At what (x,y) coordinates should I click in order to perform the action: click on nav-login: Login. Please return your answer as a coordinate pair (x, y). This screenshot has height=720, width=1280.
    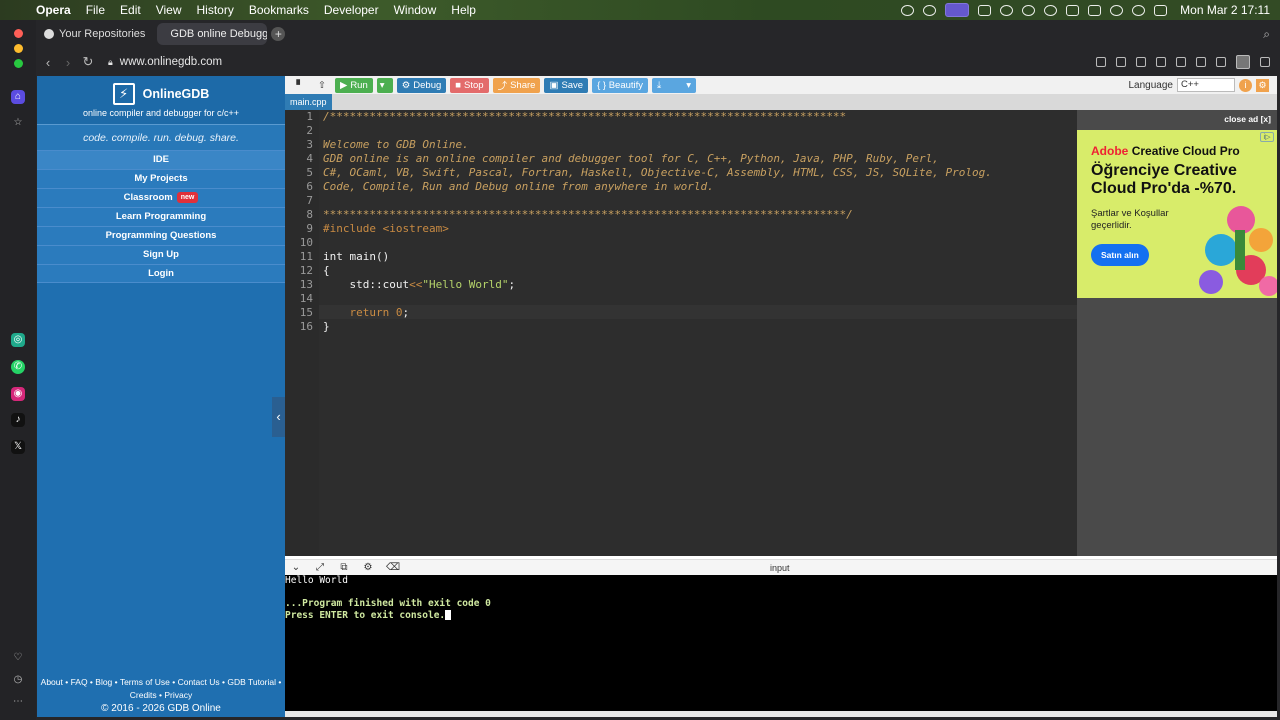
    Looking at the image, I should click on (161, 273).